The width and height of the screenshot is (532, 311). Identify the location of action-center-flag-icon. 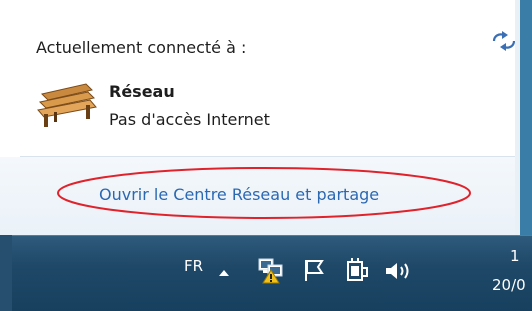
(314, 270).